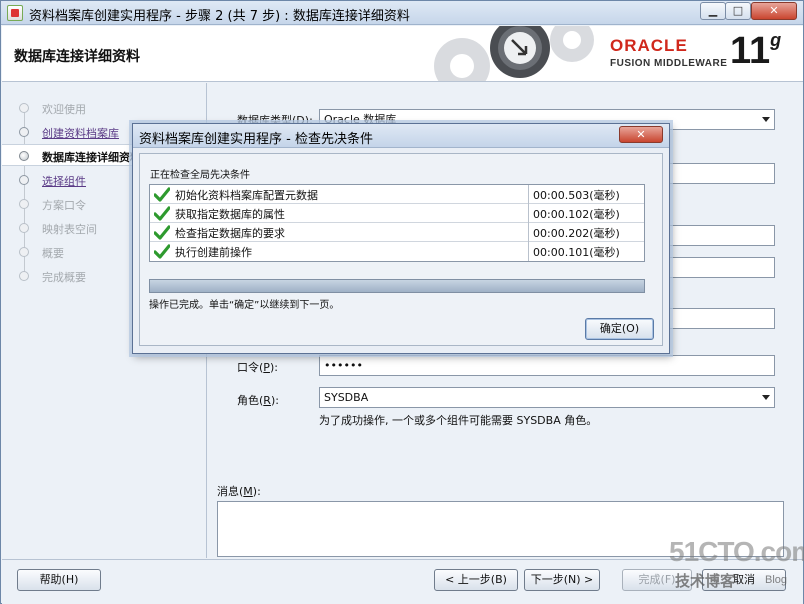 The image size is (804, 604). What do you see at coordinates (397, 251) in the screenshot?
I see `table-row: 执行创建前操作 00:00.101(毫秒)` at bounding box center [397, 251].